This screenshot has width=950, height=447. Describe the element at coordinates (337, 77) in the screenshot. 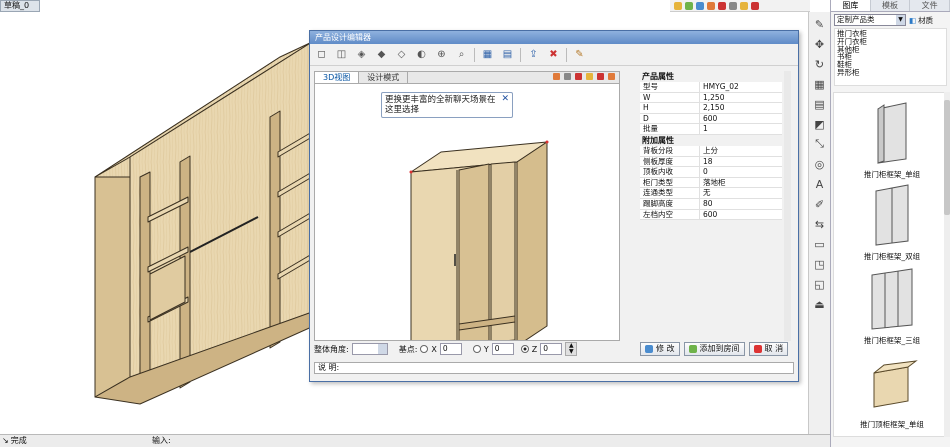

I see `tab-3d-view: 3D视图` at that location.